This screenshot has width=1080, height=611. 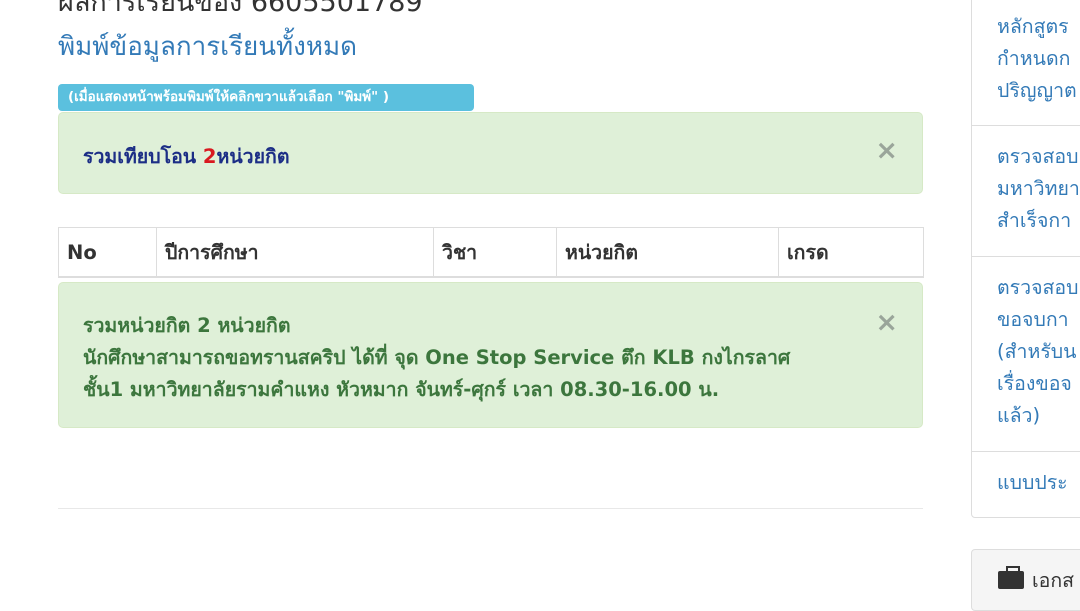 I want to click on sidebar-item-line: ปริญญาต, so click(x=1037, y=90).